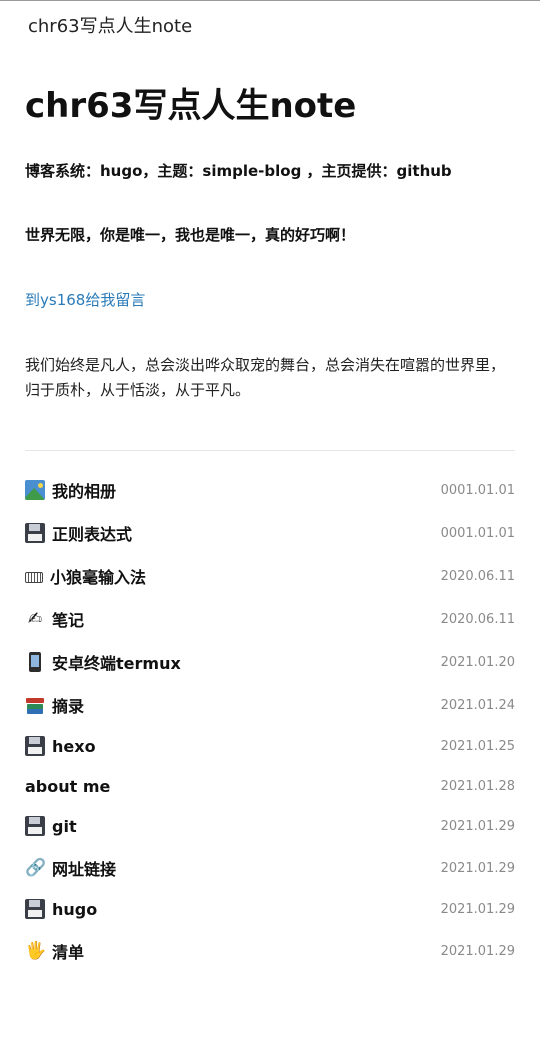 The width and height of the screenshot is (540, 1051). I want to click on post-list-item: ✍ 笔记 2020.06.11, so click(270, 619).